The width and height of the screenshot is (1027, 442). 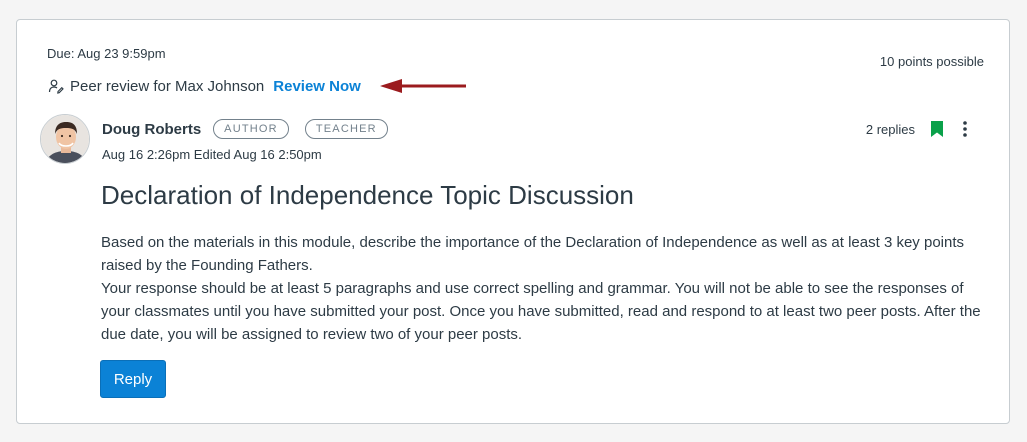 What do you see at coordinates (56, 86) in the screenshot?
I see `peer-review-icon` at bounding box center [56, 86].